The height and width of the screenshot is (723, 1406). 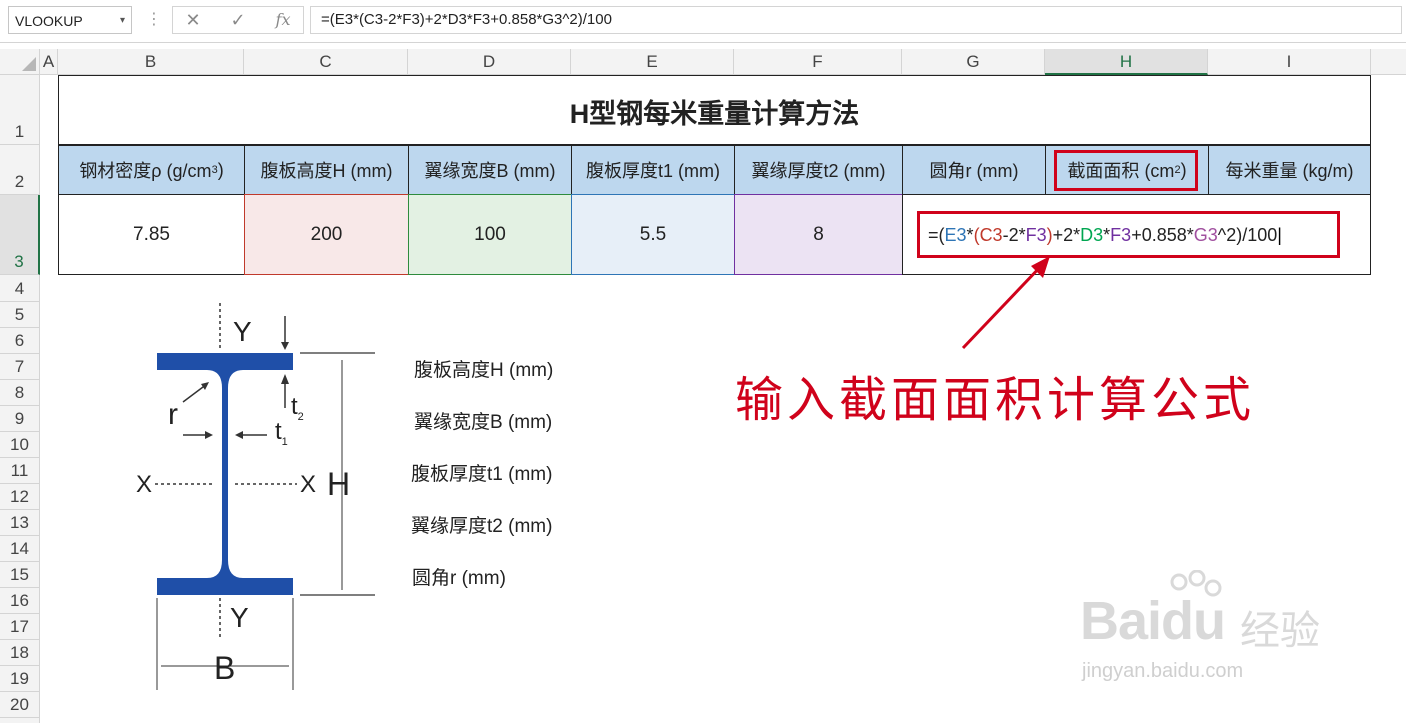 What do you see at coordinates (294, 406) in the screenshot?
I see `t2-letter: t` at bounding box center [294, 406].